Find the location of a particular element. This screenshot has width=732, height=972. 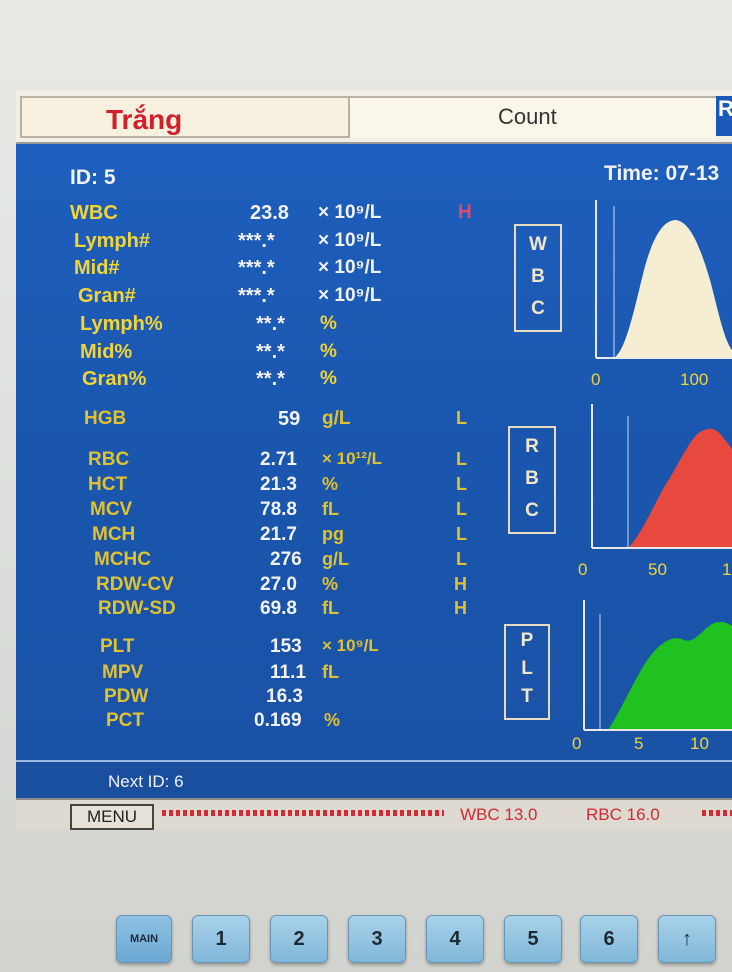

rbc-axis-tick: 50 is located at coordinates (657, 569).